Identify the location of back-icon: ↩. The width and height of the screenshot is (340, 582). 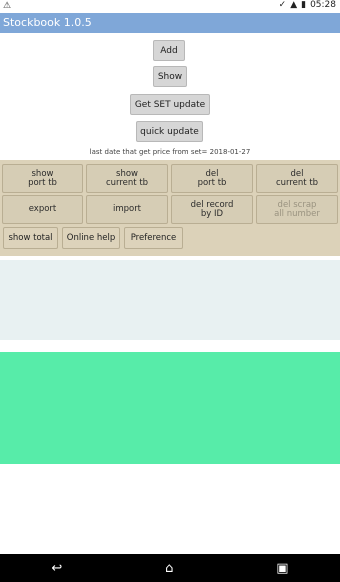
(56, 568).